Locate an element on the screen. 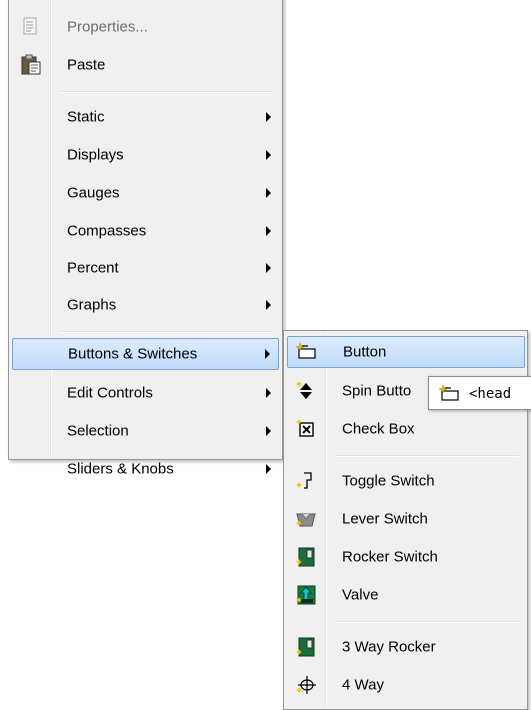  tooltip-text: <head is located at coordinates (490, 394).